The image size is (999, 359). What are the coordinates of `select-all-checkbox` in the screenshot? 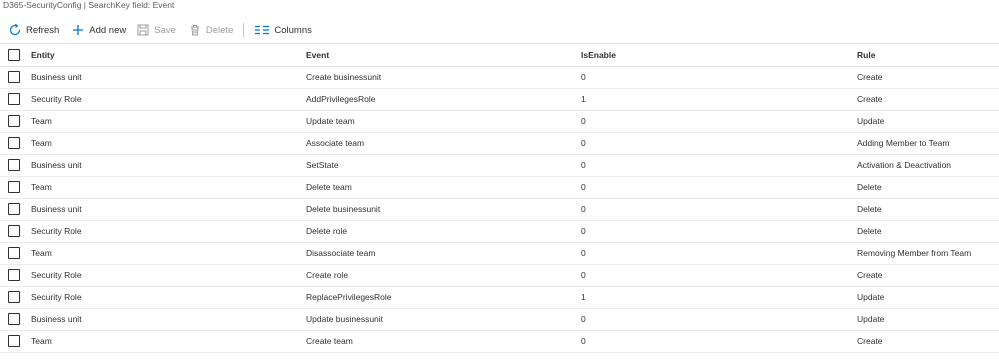 It's located at (14, 55).